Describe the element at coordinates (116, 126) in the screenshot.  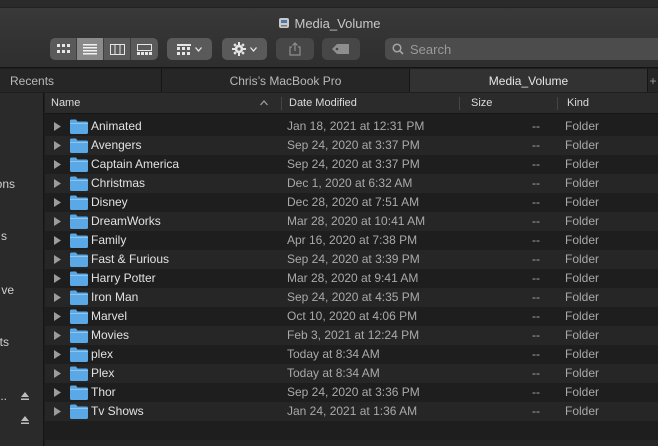
I see `file-name: Animated` at that location.